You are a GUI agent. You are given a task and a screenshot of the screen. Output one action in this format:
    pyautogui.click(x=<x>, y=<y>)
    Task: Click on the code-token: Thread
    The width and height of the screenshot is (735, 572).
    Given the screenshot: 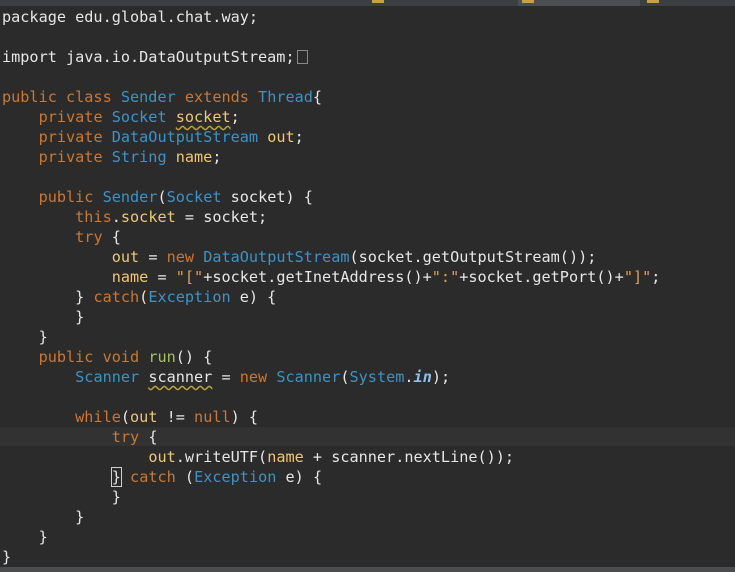 What is the action you would take?
    pyautogui.click(x=285, y=97)
    